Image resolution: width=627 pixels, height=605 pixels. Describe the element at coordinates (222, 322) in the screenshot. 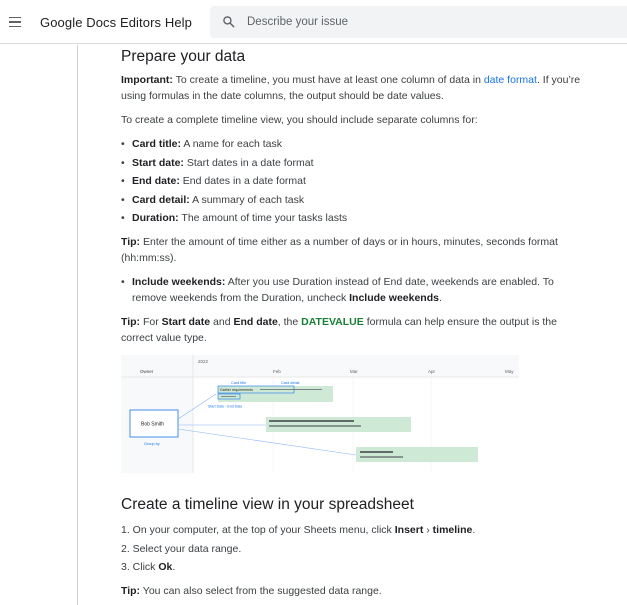

I see `tip-text: and` at that location.